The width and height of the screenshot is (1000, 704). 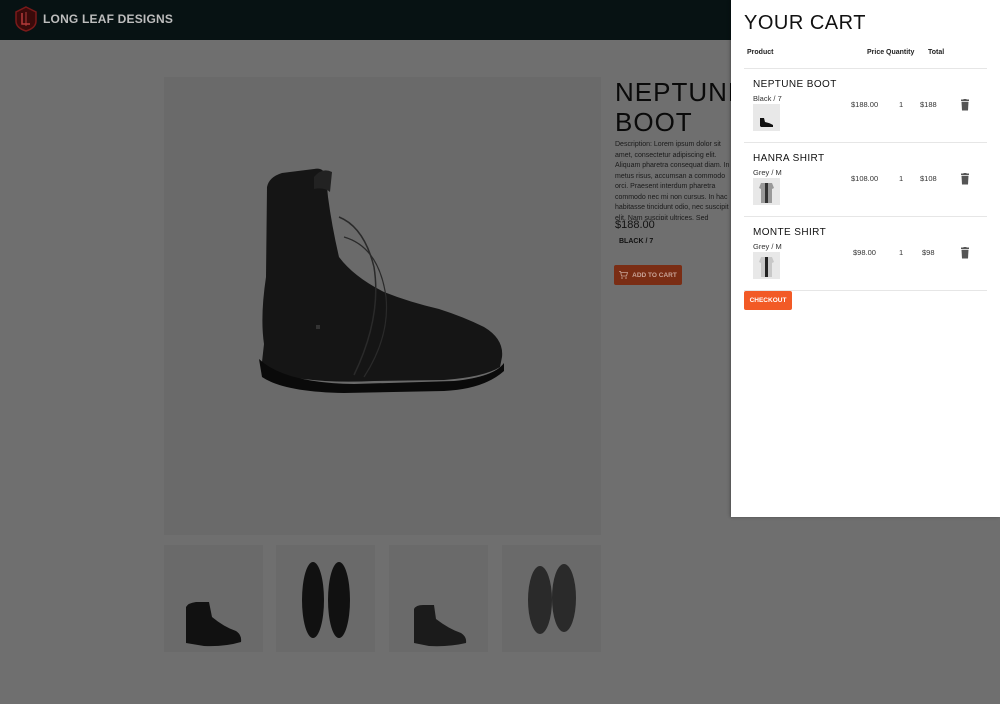 I want to click on item-name: HANRA SHIRT, so click(x=789, y=158).